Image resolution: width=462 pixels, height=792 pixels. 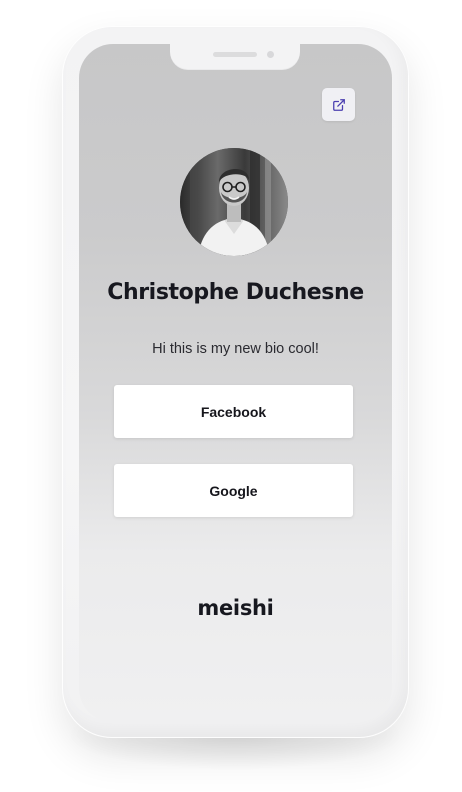 What do you see at coordinates (270, 54) in the screenshot?
I see `front-camera` at bounding box center [270, 54].